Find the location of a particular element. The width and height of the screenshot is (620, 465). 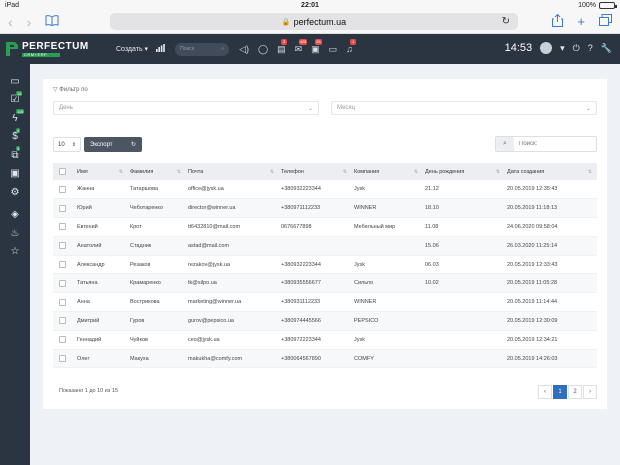

cell-last-name: Чуйков is located at coordinates (157, 340).